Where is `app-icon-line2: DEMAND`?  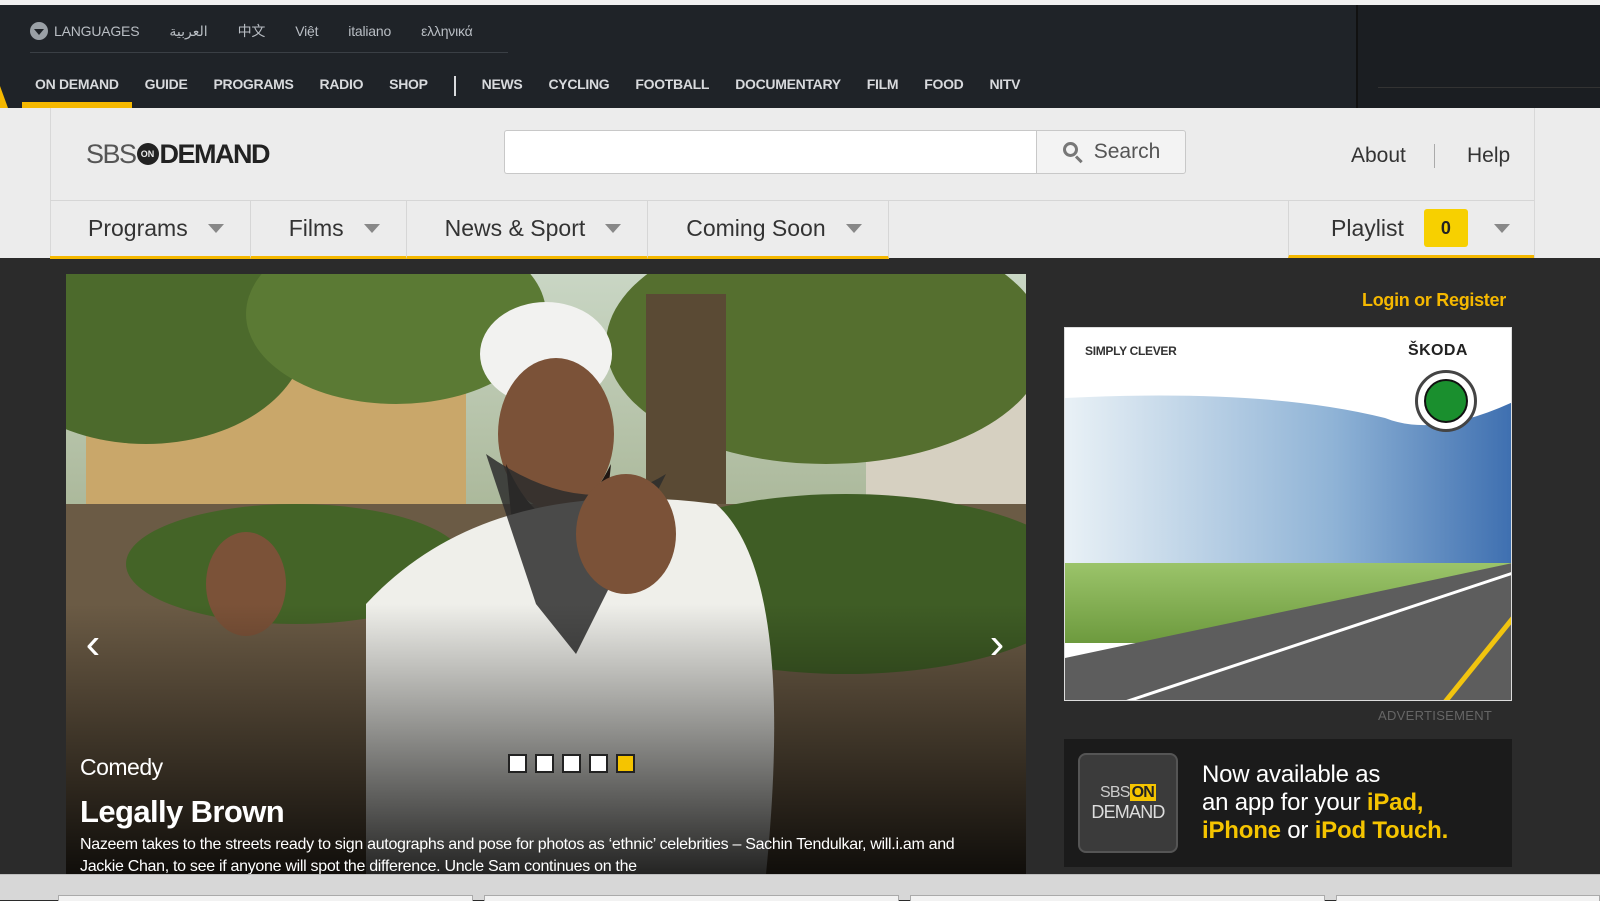 app-icon-line2: DEMAND is located at coordinates (1128, 811).